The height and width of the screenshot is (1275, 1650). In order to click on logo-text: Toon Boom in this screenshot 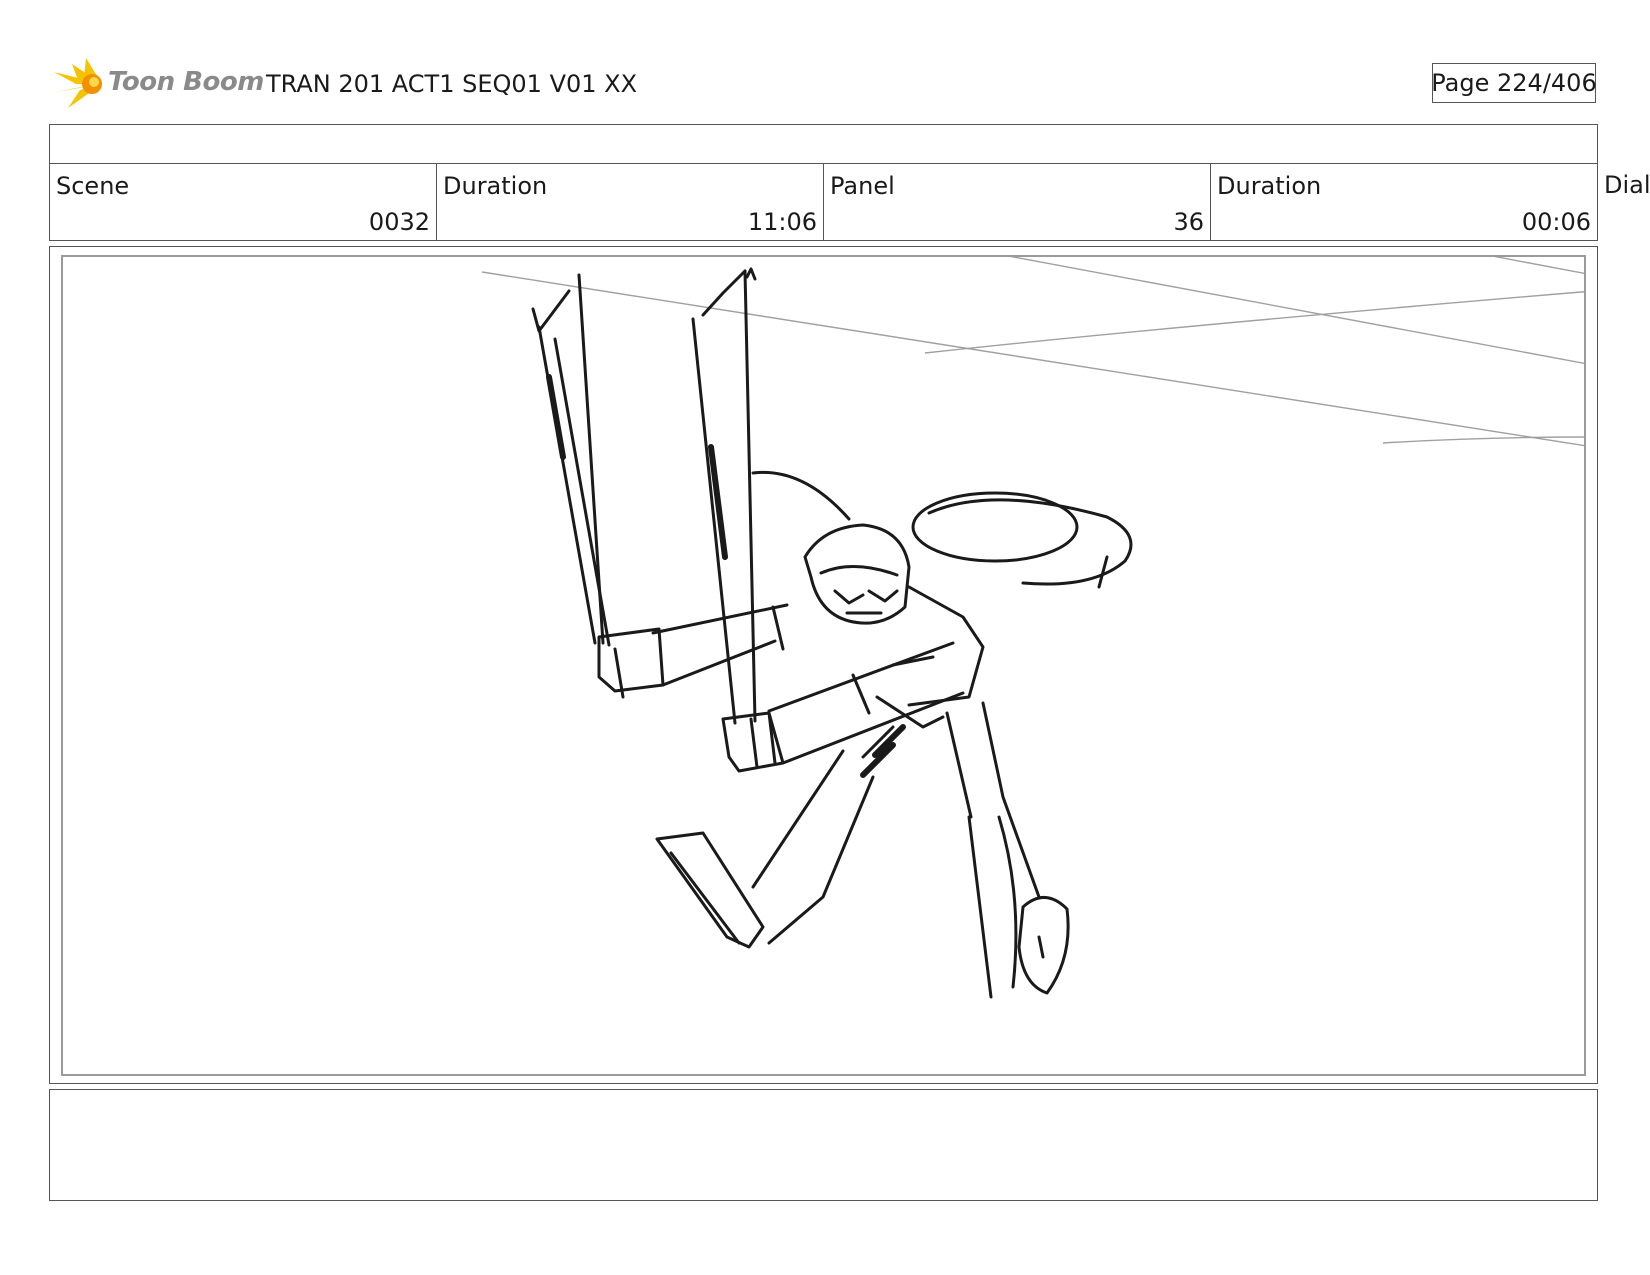, I will do `click(186, 82)`.